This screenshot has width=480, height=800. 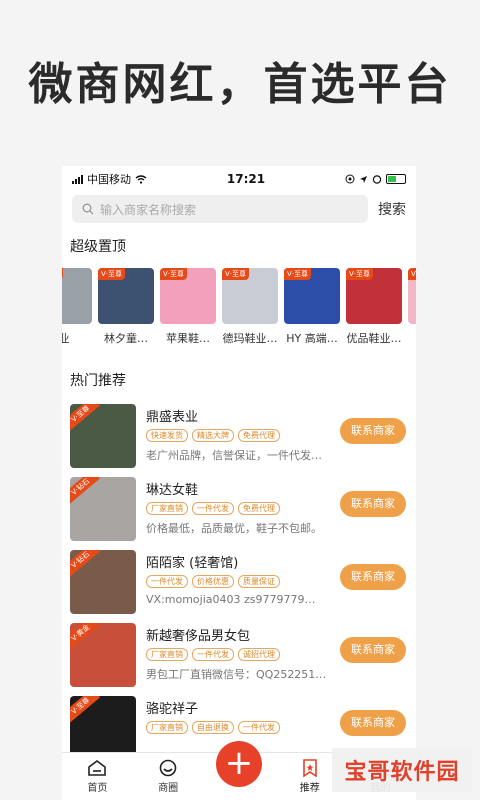 I want to click on shop-tag: 价格优惠, so click(x=213, y=581).